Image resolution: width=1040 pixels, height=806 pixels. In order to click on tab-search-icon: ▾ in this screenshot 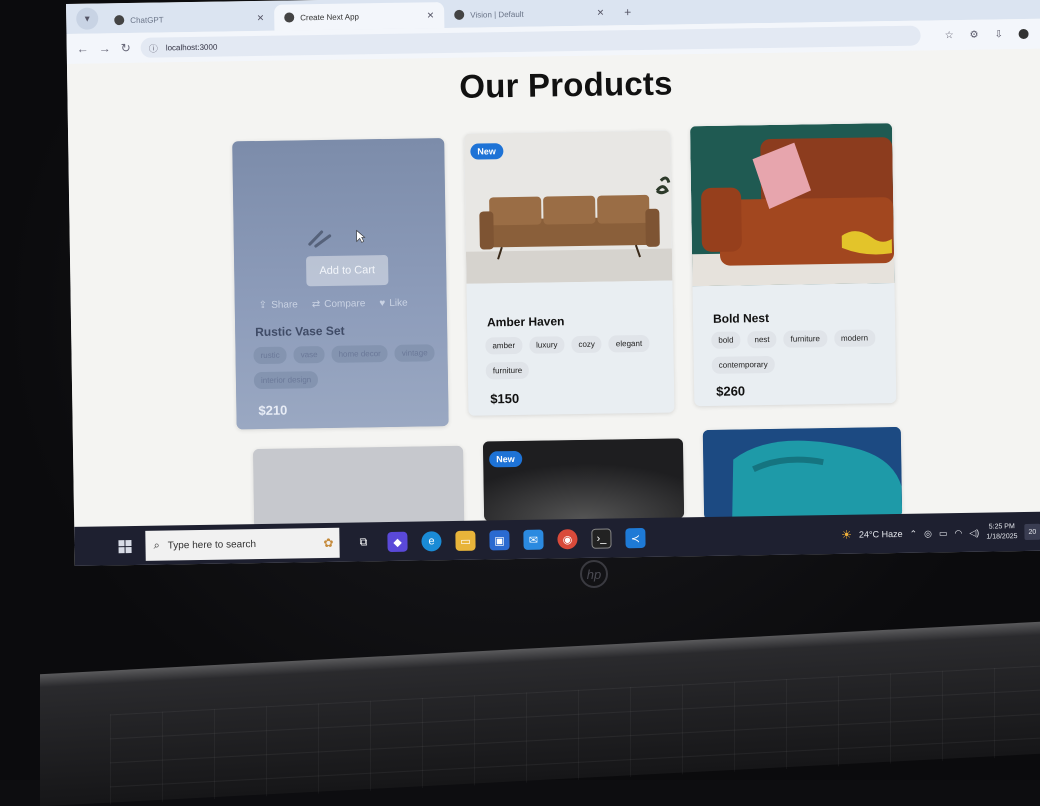, I will do `click(87, 18)`.